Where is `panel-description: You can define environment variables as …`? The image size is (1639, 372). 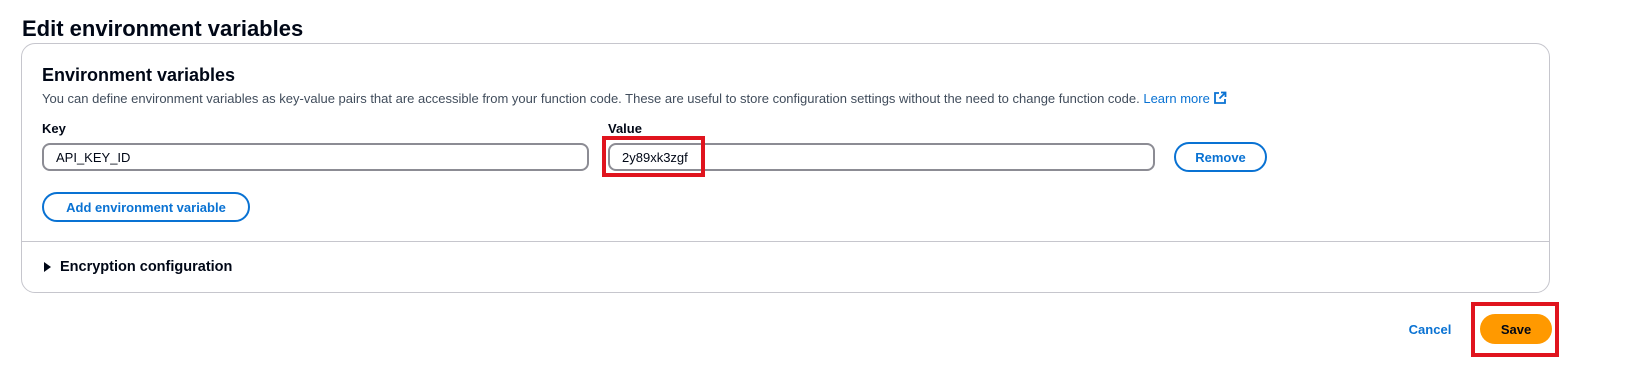
panel-description: You can define environment variables as … is located at coordinates (634, 100).